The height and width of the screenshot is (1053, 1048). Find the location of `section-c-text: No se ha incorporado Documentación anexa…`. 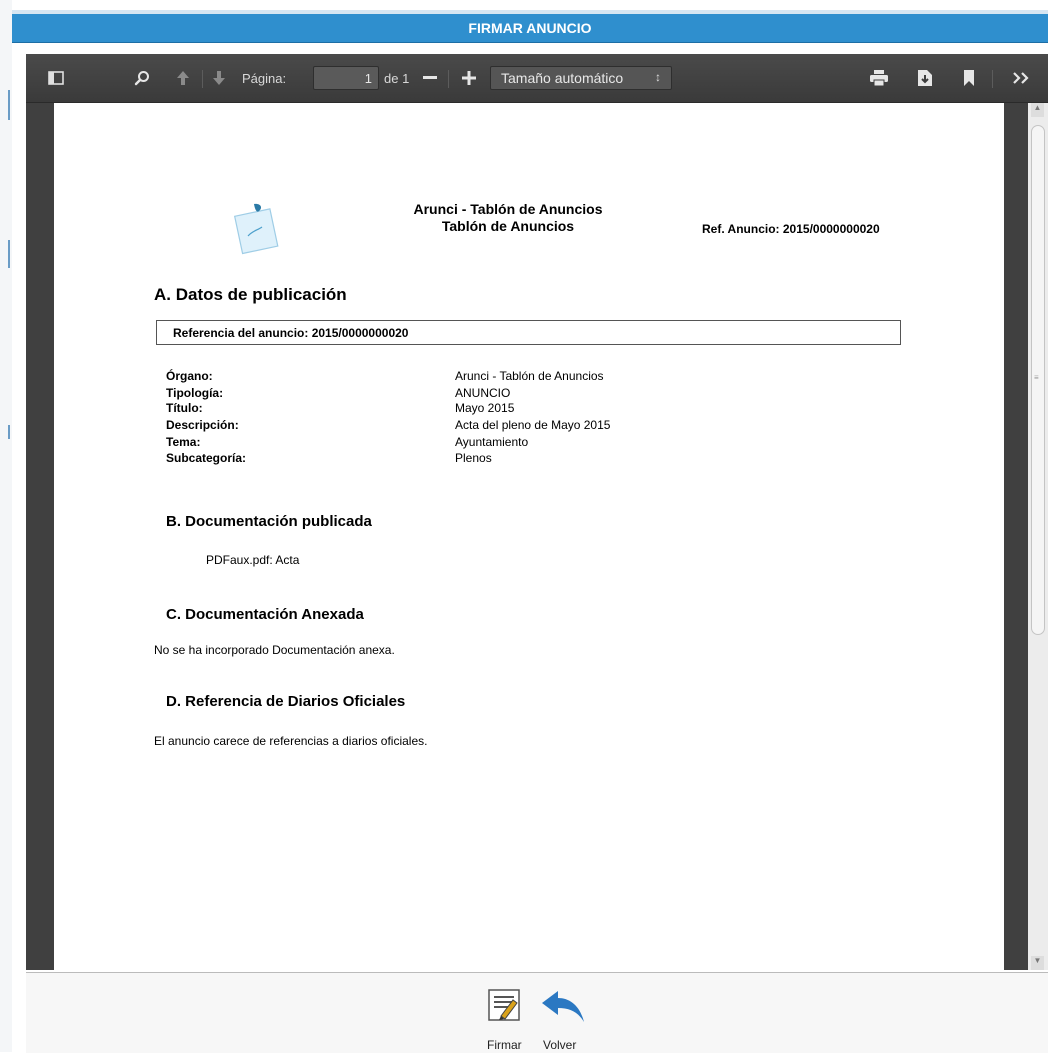

section-c-text: No se ha incorporado Documentación anexa… is located at coordinates (274, 650).